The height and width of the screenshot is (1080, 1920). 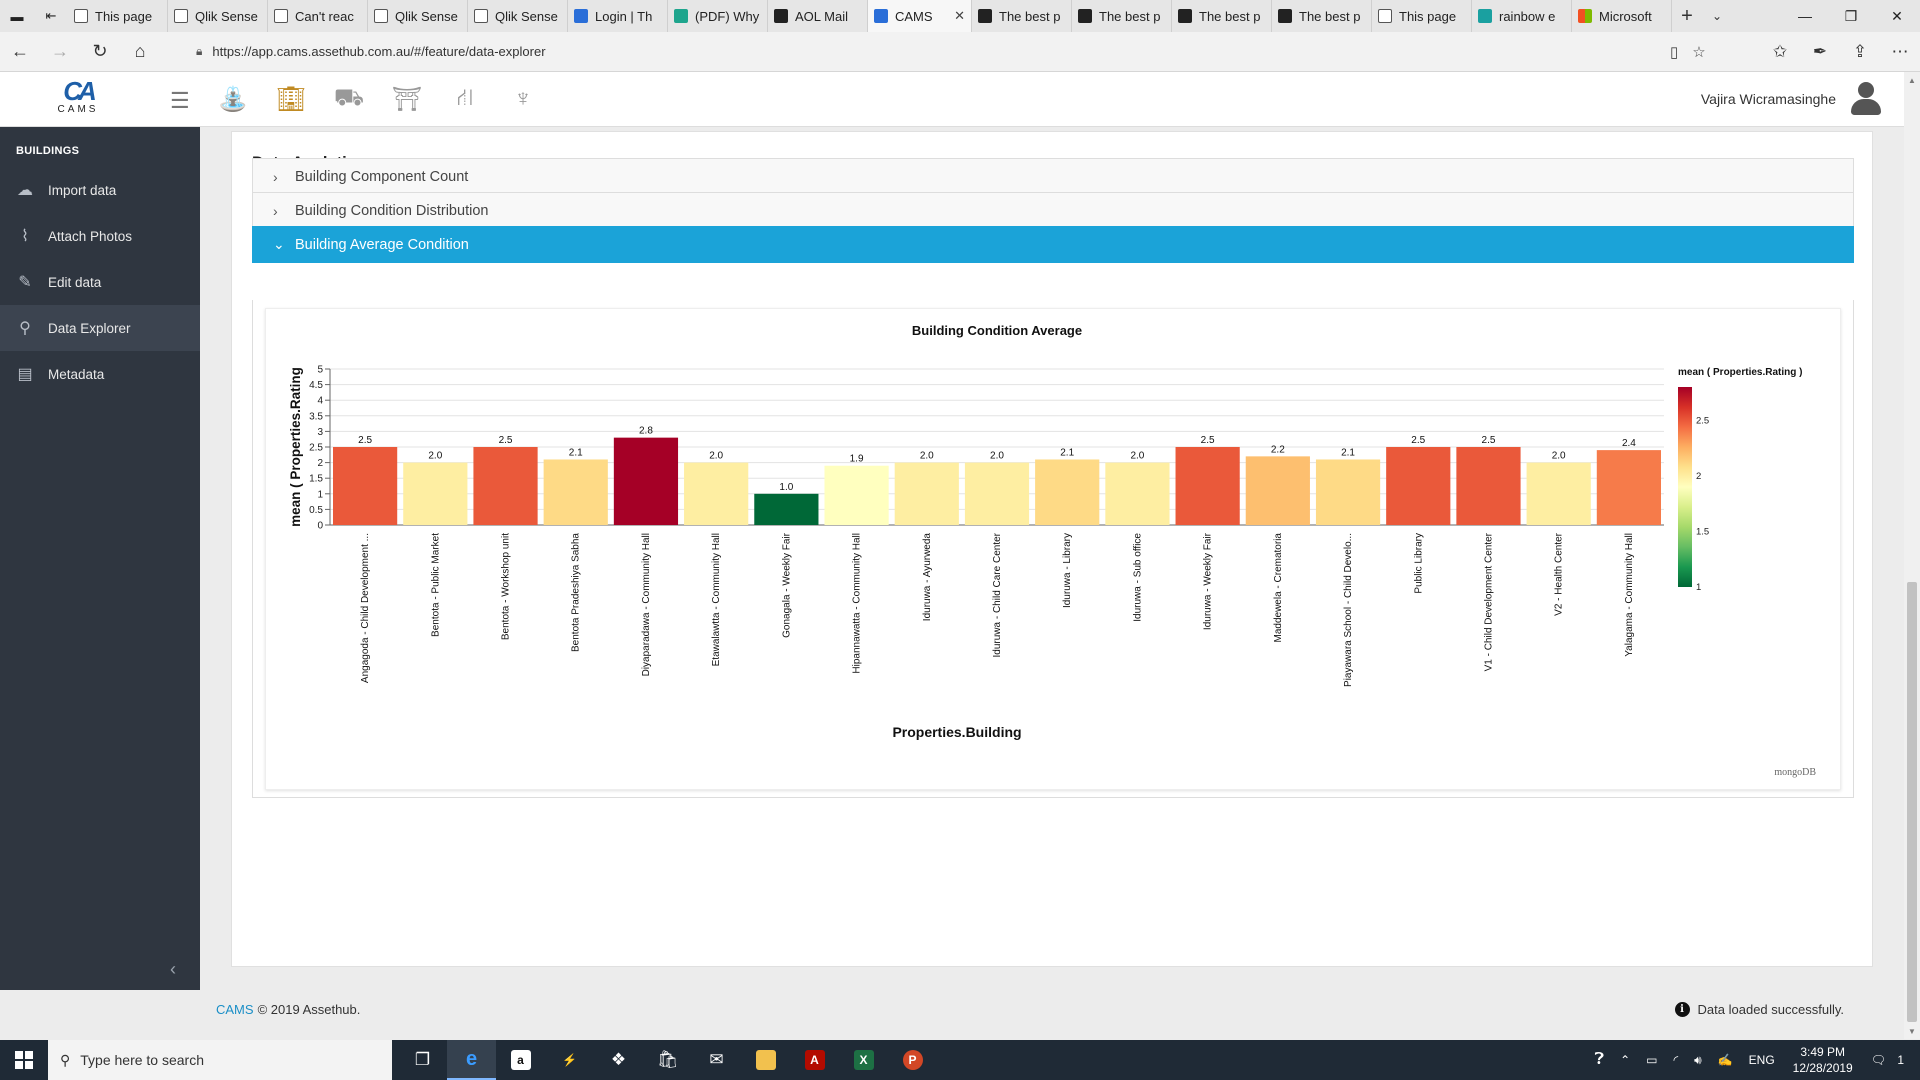 What do you see at coordinates (173, 969) in the screenshot?
I see `sidebar-collapse-icon: ‹` at bounding box center [173, 969].